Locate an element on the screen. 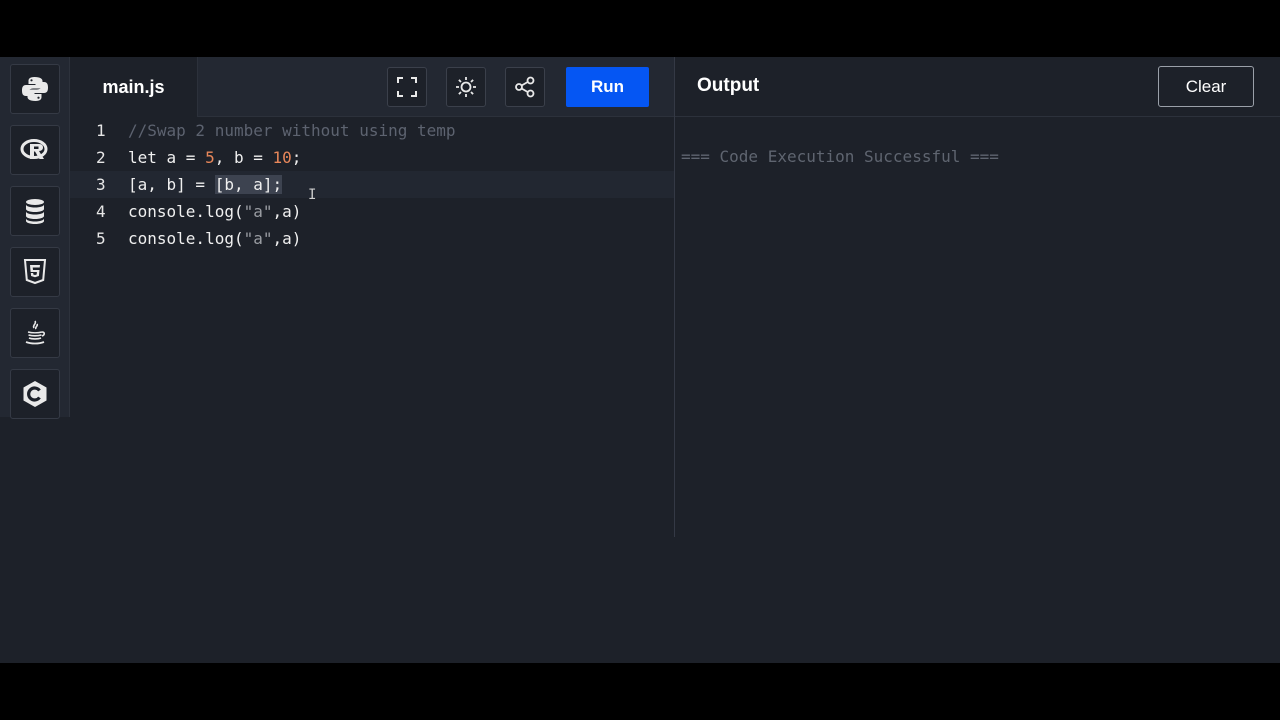  code-number: 5 is located at coordinates (210, 157).